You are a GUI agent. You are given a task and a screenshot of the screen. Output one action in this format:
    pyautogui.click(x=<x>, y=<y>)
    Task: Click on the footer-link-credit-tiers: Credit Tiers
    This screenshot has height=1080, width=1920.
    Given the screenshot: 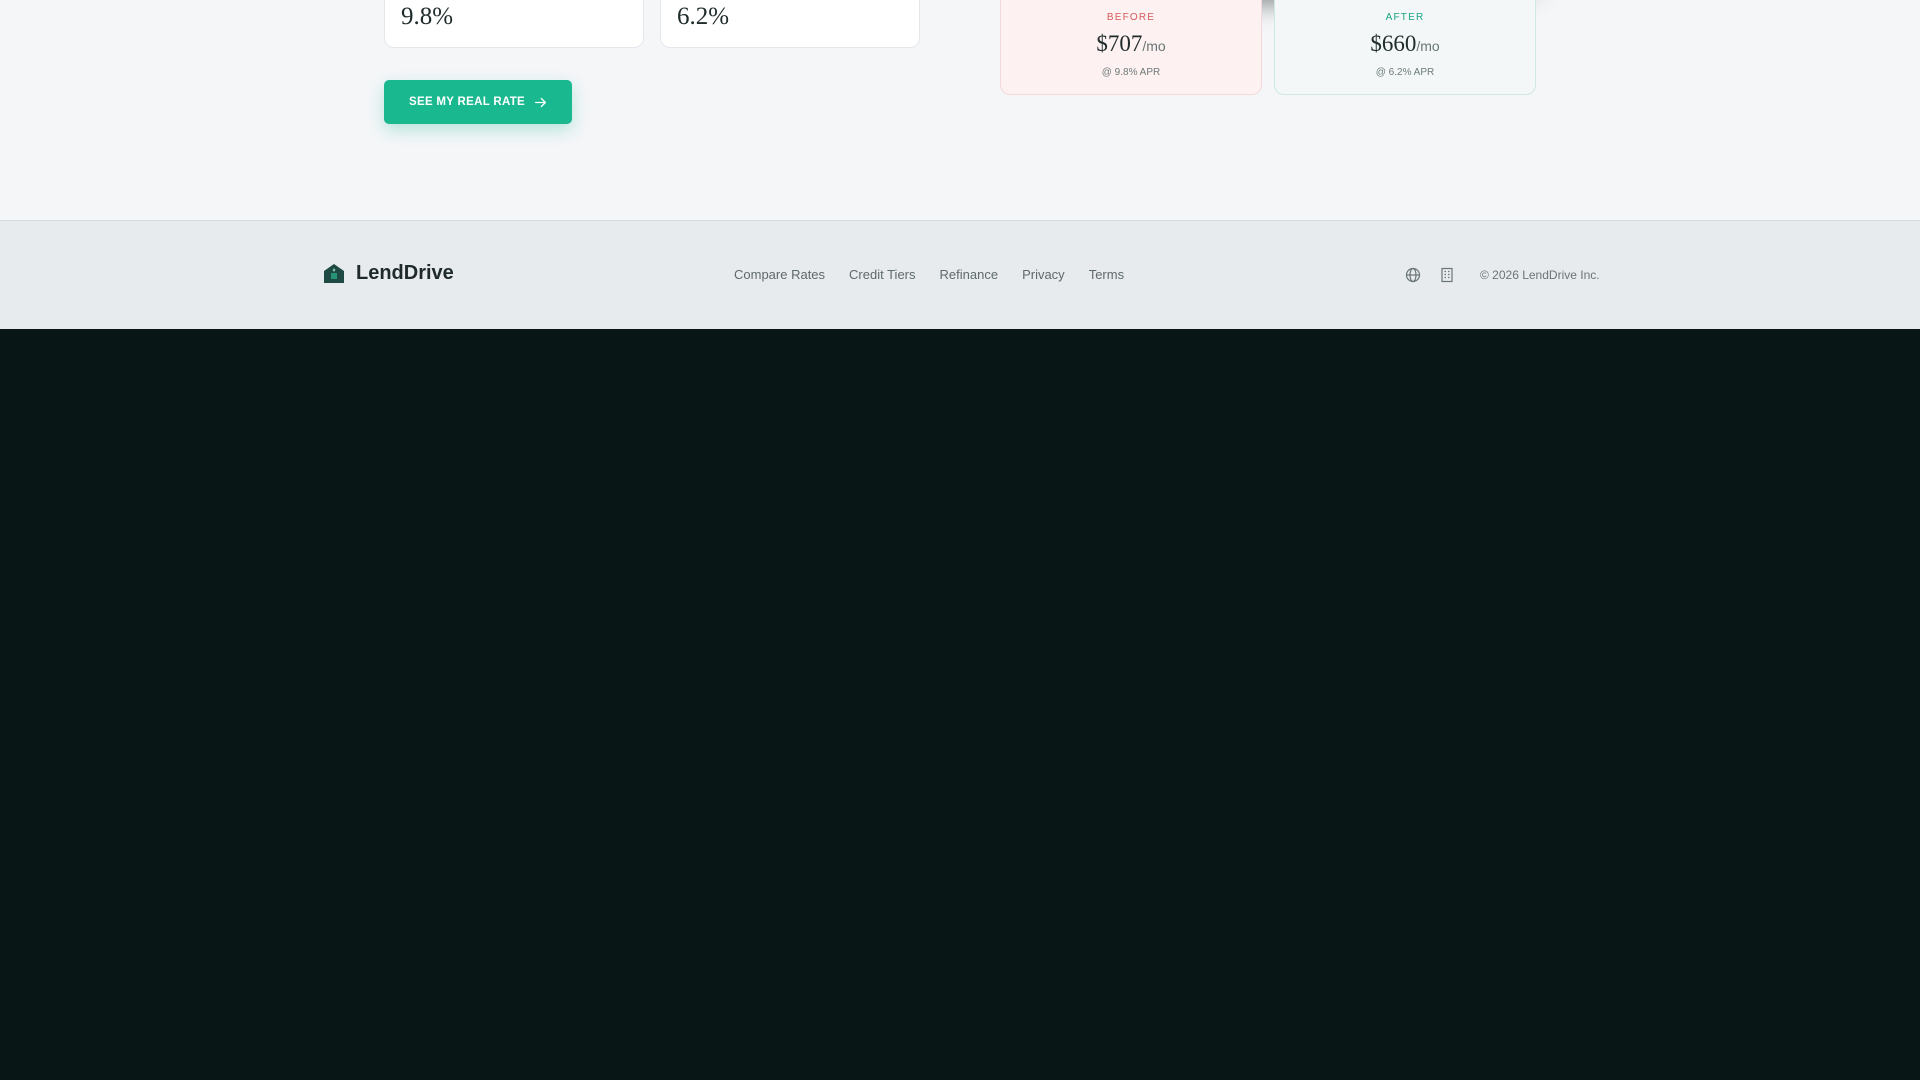 What is the action you would take?
    pyautogui.click(x=882, y=274)
    